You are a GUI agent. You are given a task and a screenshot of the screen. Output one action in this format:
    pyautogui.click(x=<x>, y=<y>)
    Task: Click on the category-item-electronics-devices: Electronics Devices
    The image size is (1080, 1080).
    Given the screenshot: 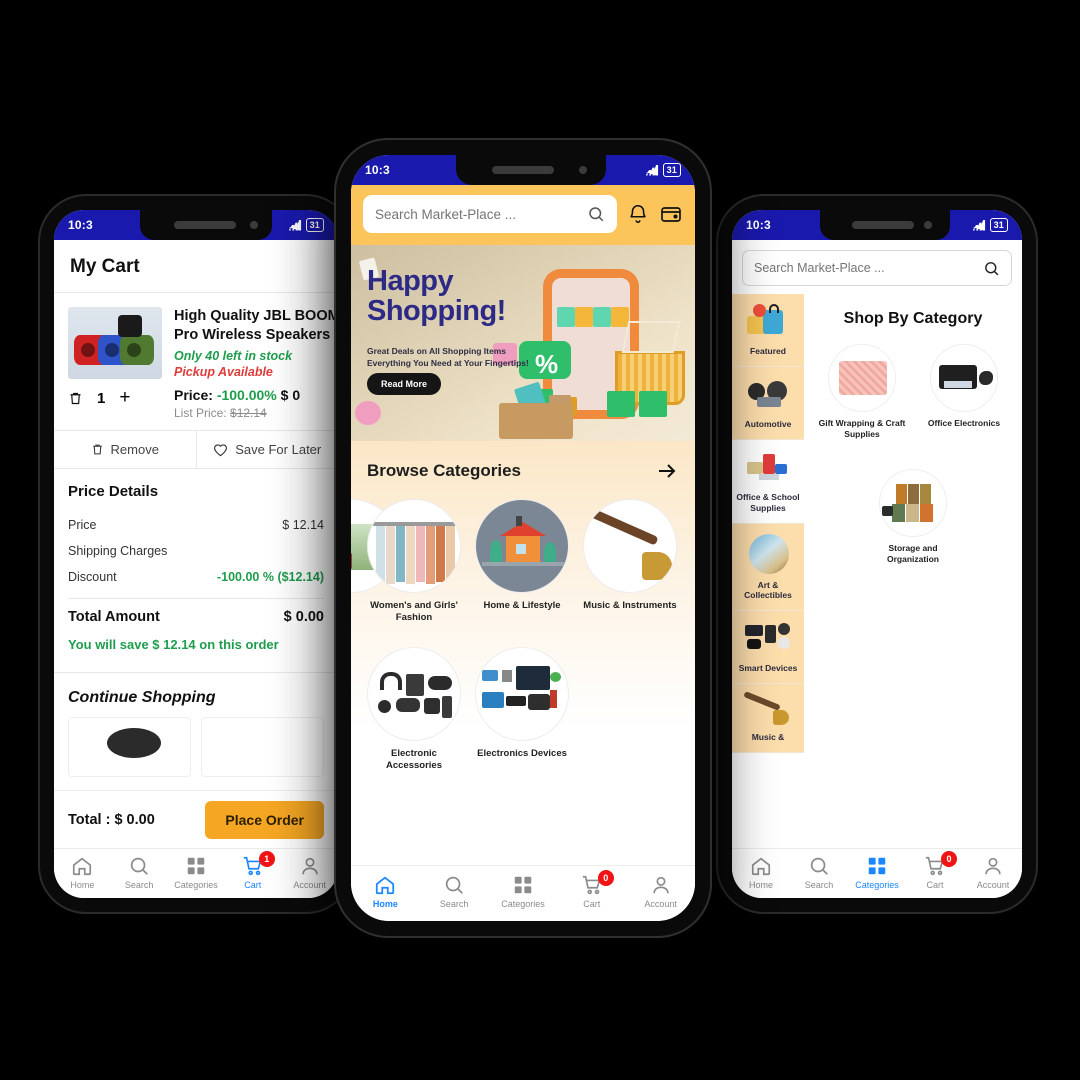 What is the action you would take?
    pyautogui.click(x=522, y=709)
    